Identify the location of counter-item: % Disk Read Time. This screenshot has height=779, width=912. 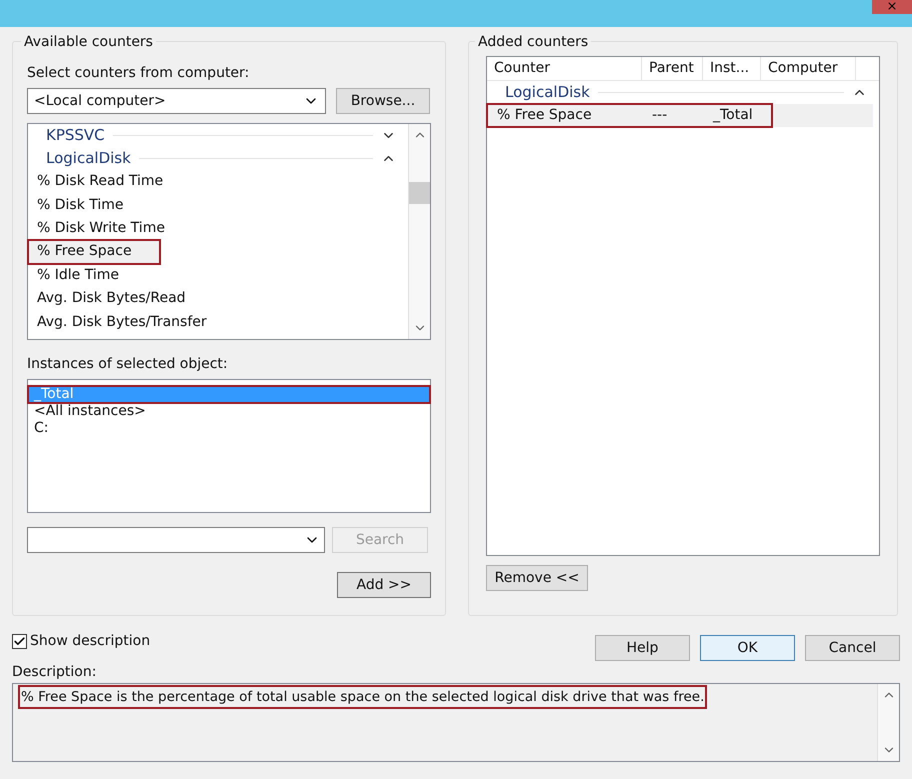
(218, 182).